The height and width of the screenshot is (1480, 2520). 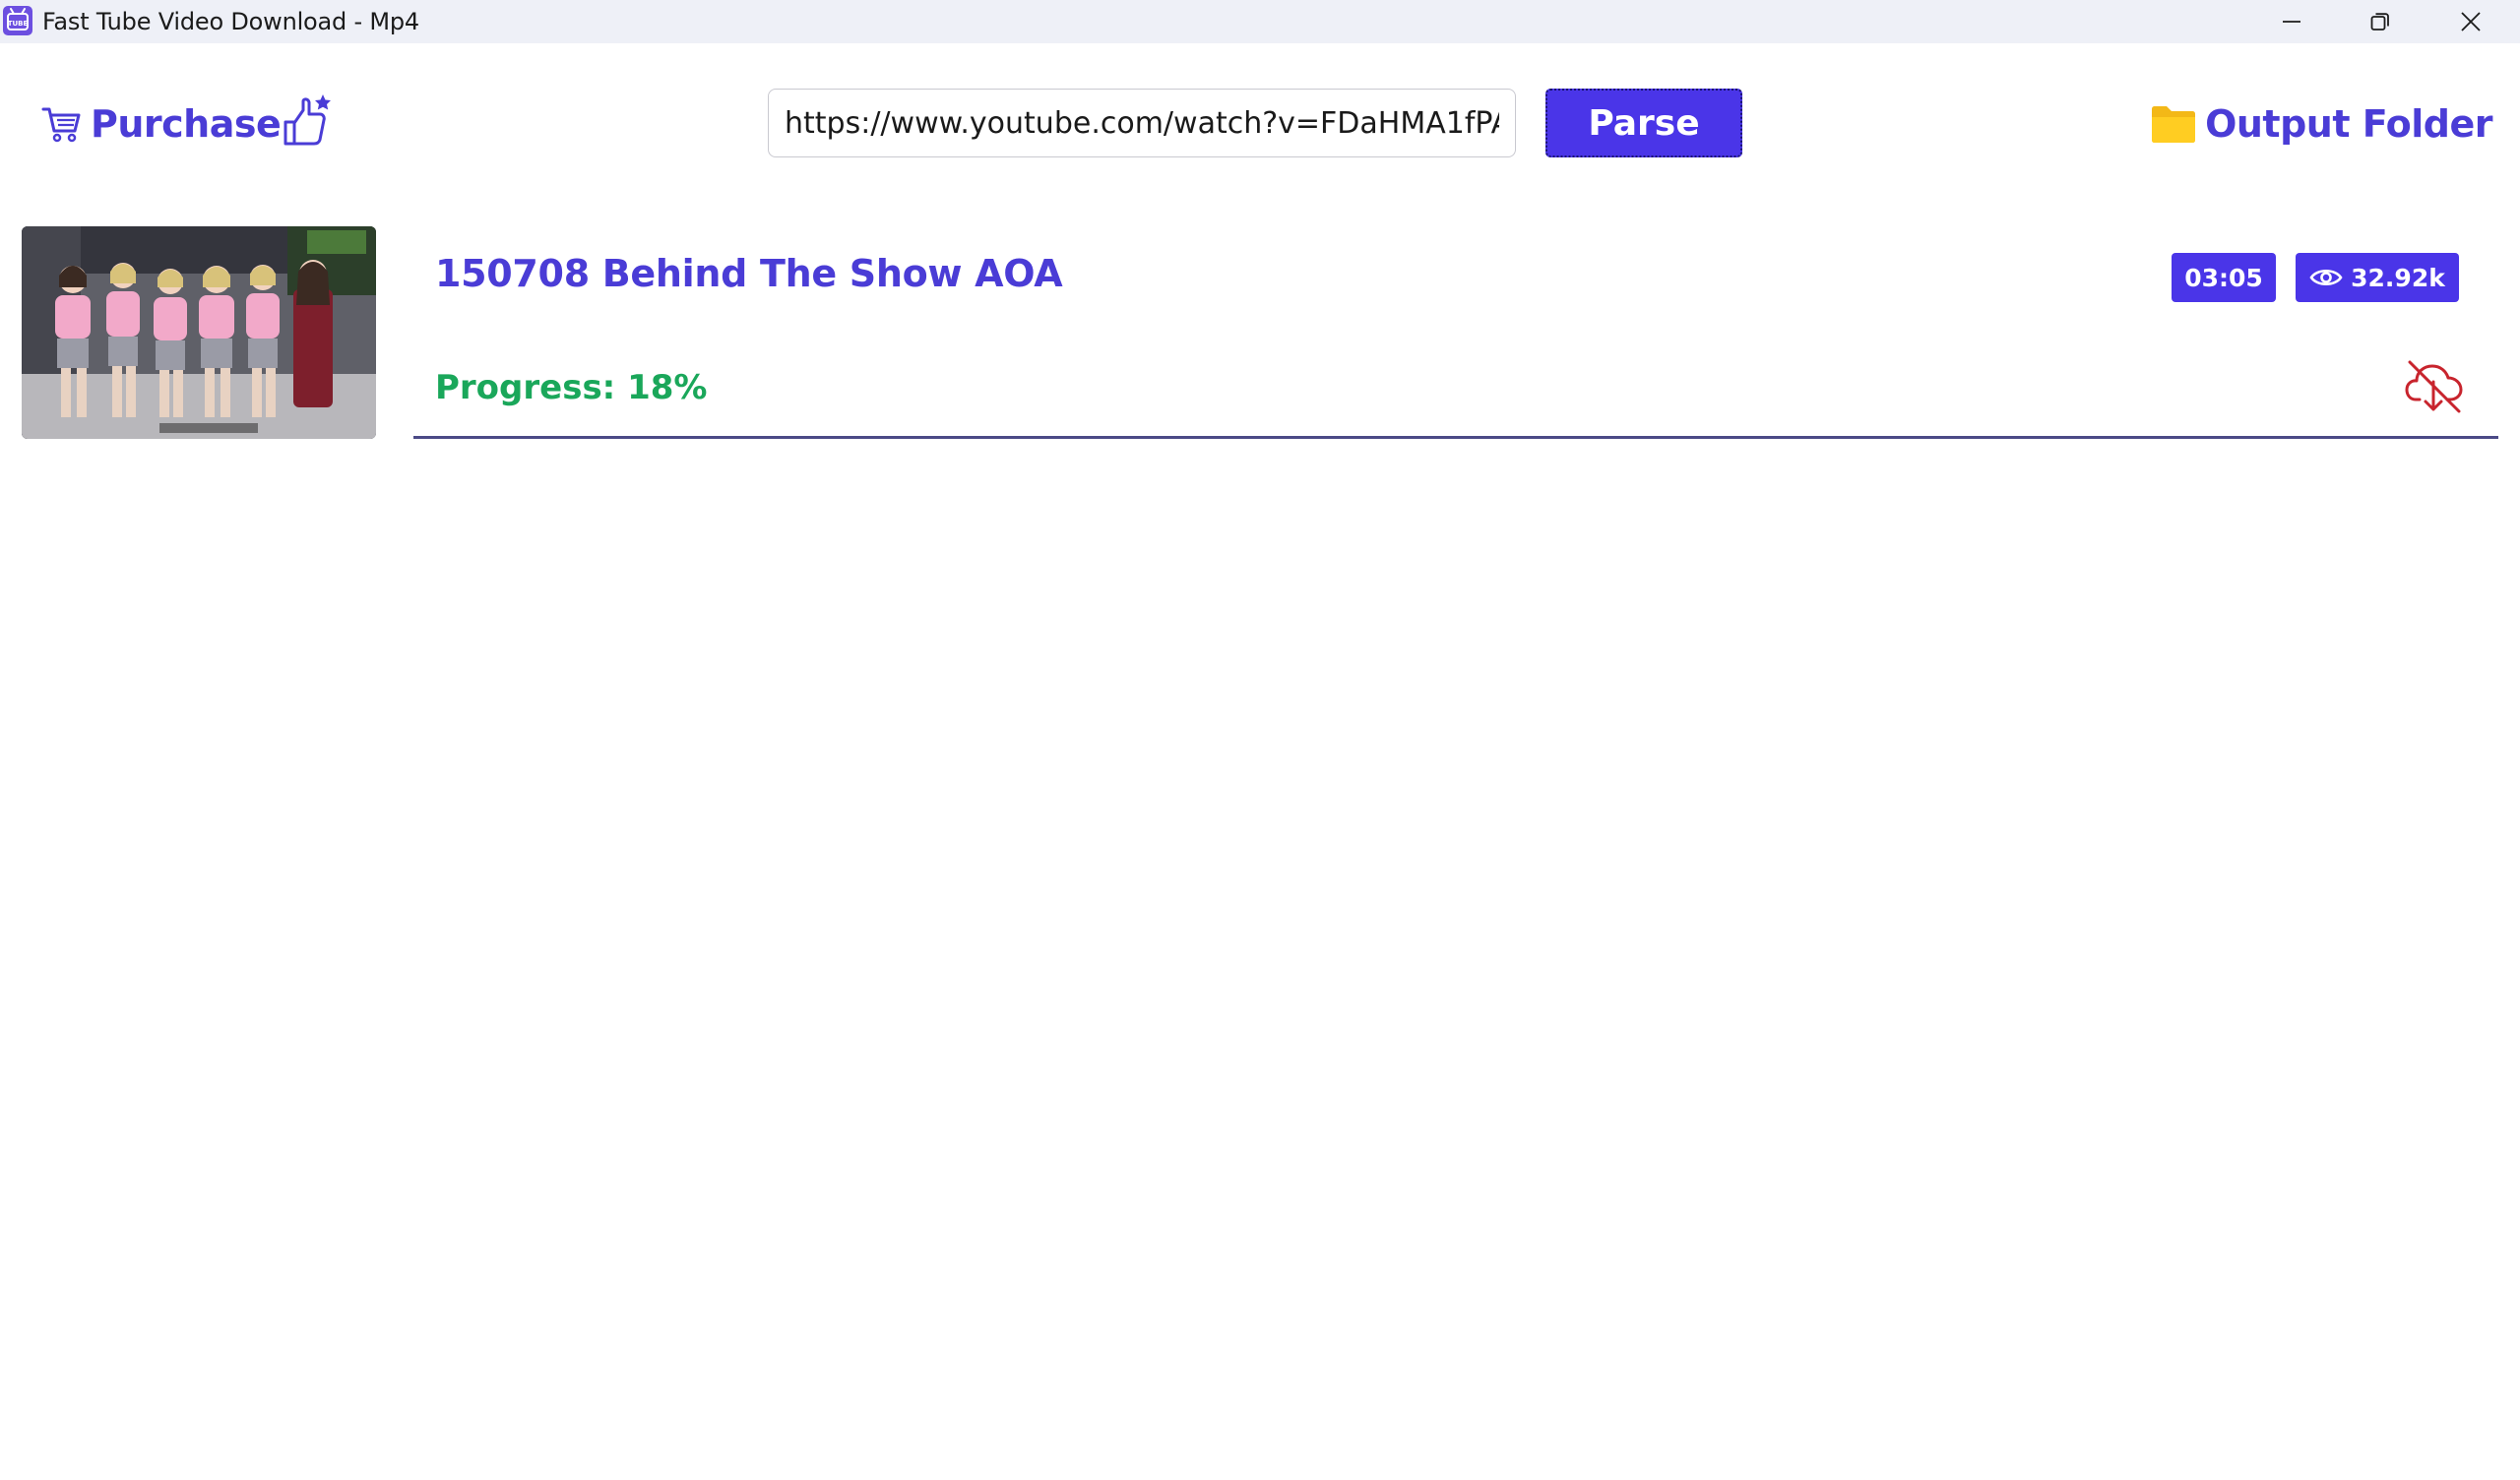 I want to click on title-bar: TUBE Fast Tube Video Download - Mp4, so click(x=1260, y=21).